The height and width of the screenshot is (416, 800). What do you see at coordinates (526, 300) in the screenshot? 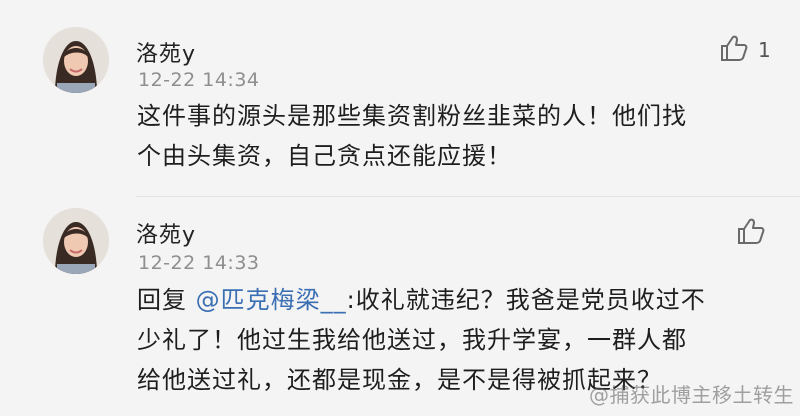
I see `reply-text: :收礼就违纪？我爸是党员收过不` at bounding box center [526, 300].